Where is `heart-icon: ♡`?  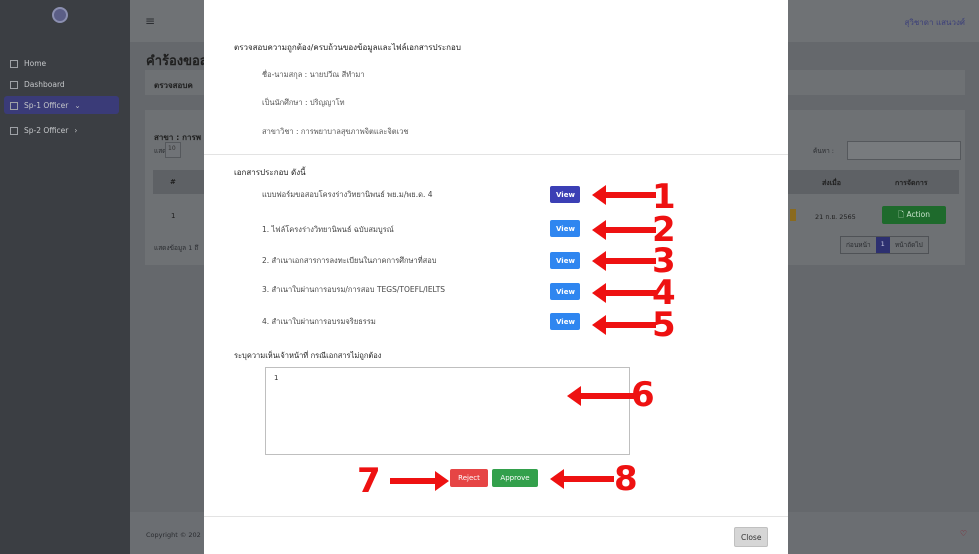
heart-icon: ♡ is located at coordinates (963, 533).